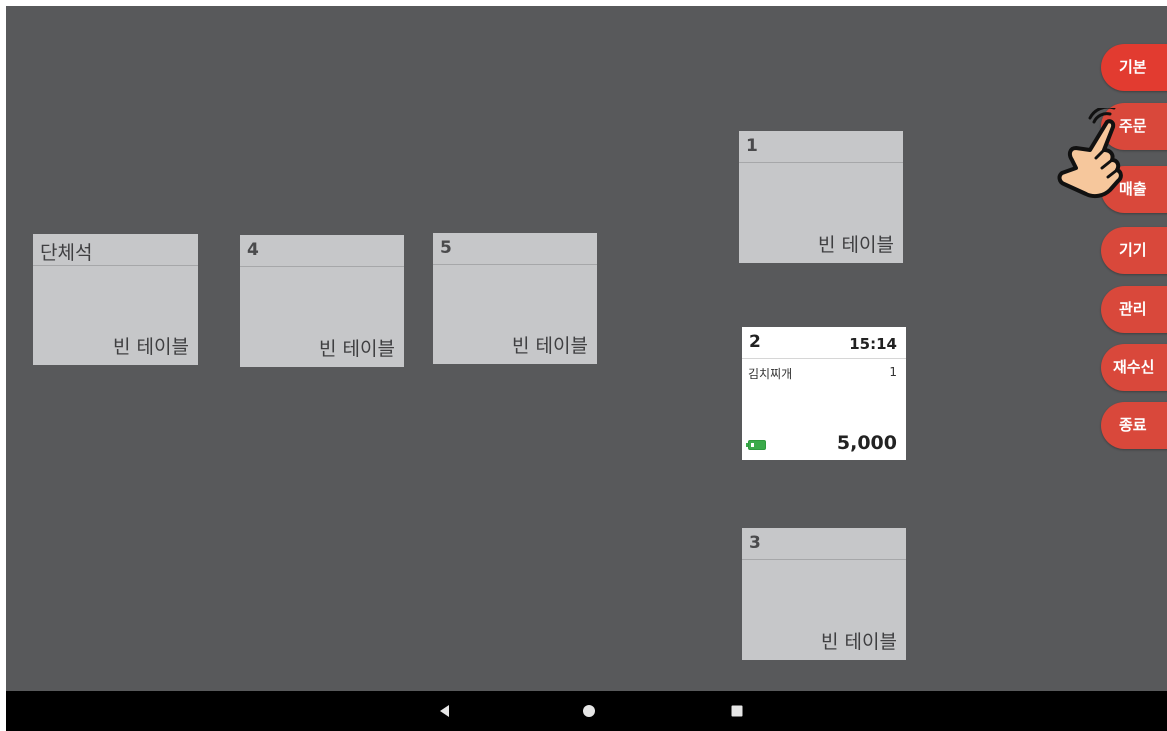 This screenshot has height=731, width=1167. What do you see at coordinates (824, 393) in the screenshot?
I see `table-card-2: 2 15:14 김치찌개 1 5,000` at bounding box center [824, 393].